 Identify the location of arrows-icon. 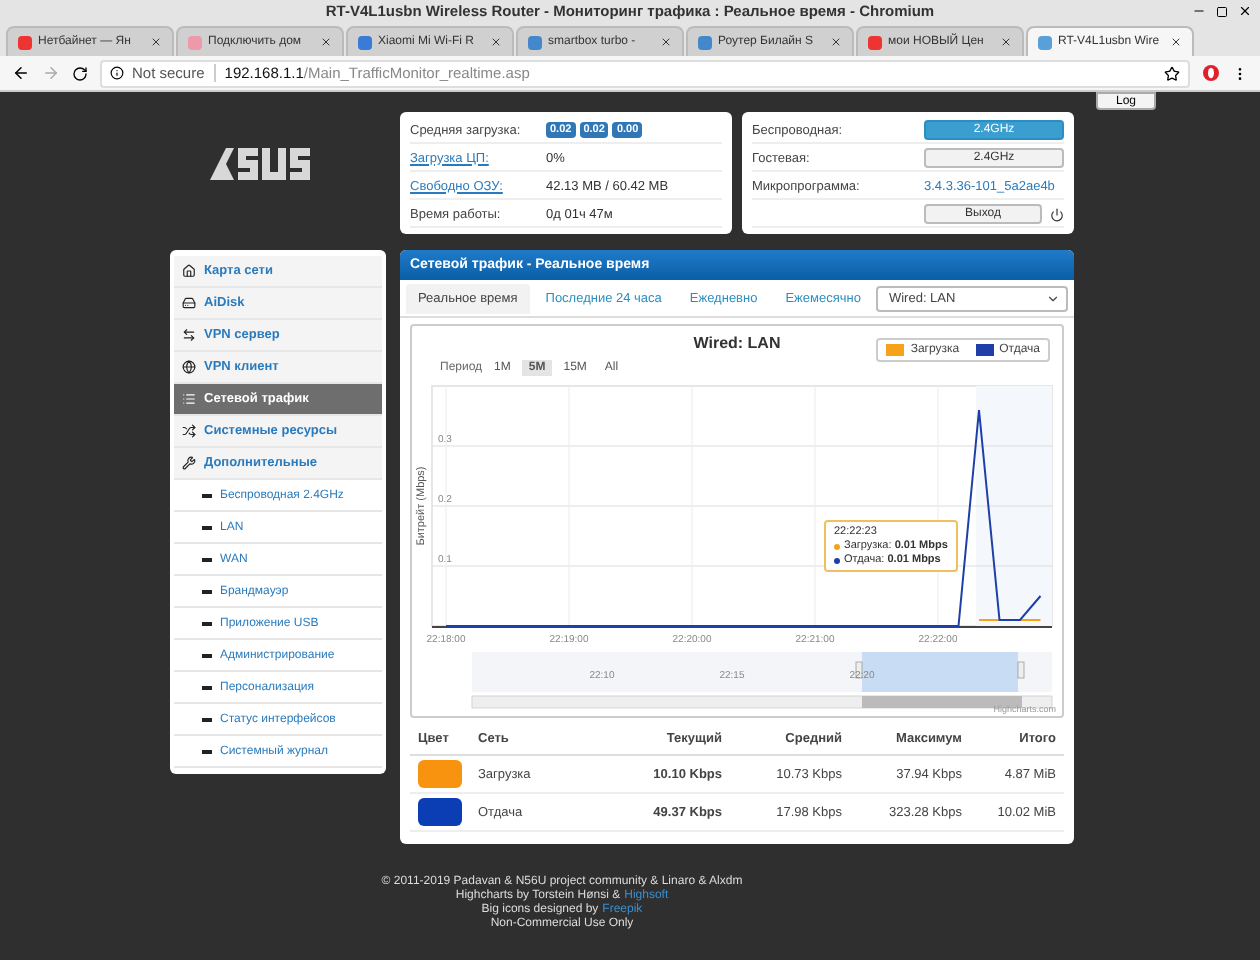
(189, 335).